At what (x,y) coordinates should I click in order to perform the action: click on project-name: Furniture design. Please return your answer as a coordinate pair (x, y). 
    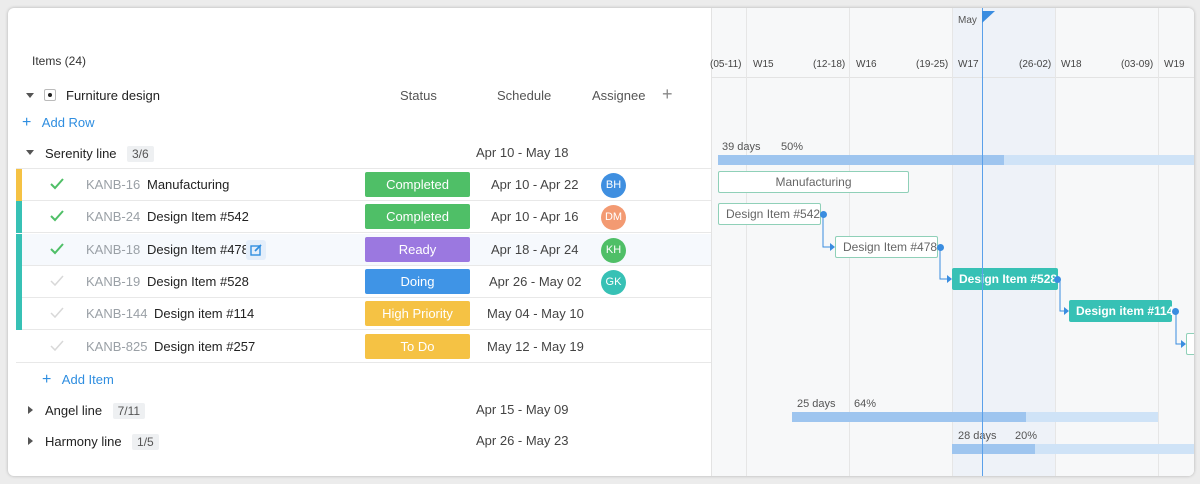
    Looking at the image, I should click on (113, 95).